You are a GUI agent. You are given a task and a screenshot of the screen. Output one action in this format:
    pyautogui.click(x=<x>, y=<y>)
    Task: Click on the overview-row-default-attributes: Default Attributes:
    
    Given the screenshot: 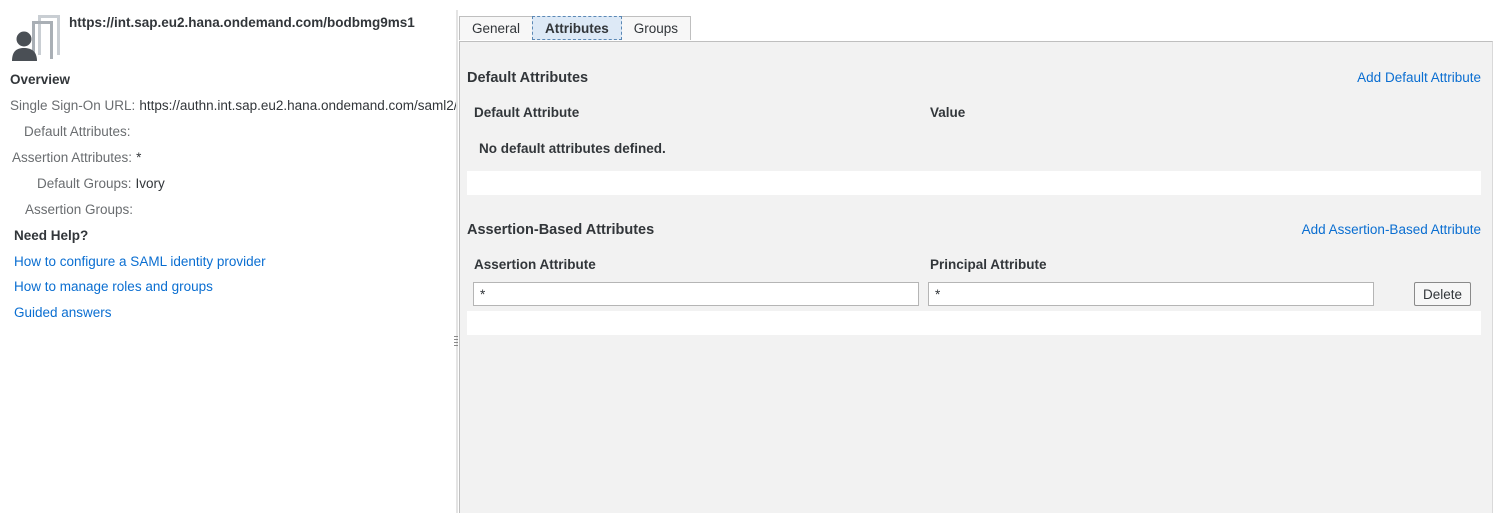 What is the action you would take?
    pyautogui.click(x=79, y=131)
    